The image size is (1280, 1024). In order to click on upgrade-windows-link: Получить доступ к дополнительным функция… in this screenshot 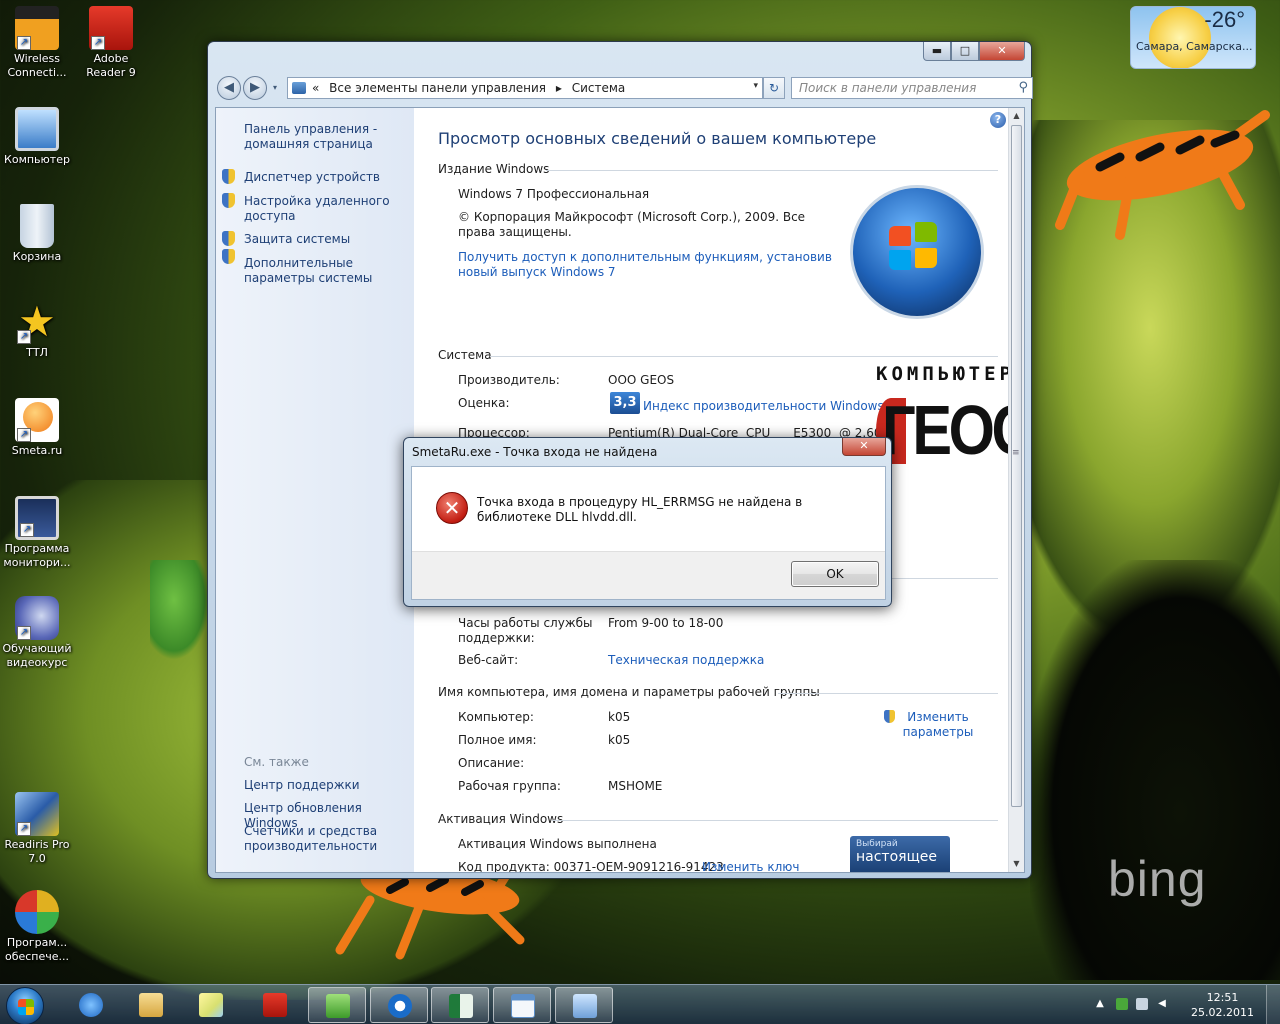, I will do `click(648, 265)`.